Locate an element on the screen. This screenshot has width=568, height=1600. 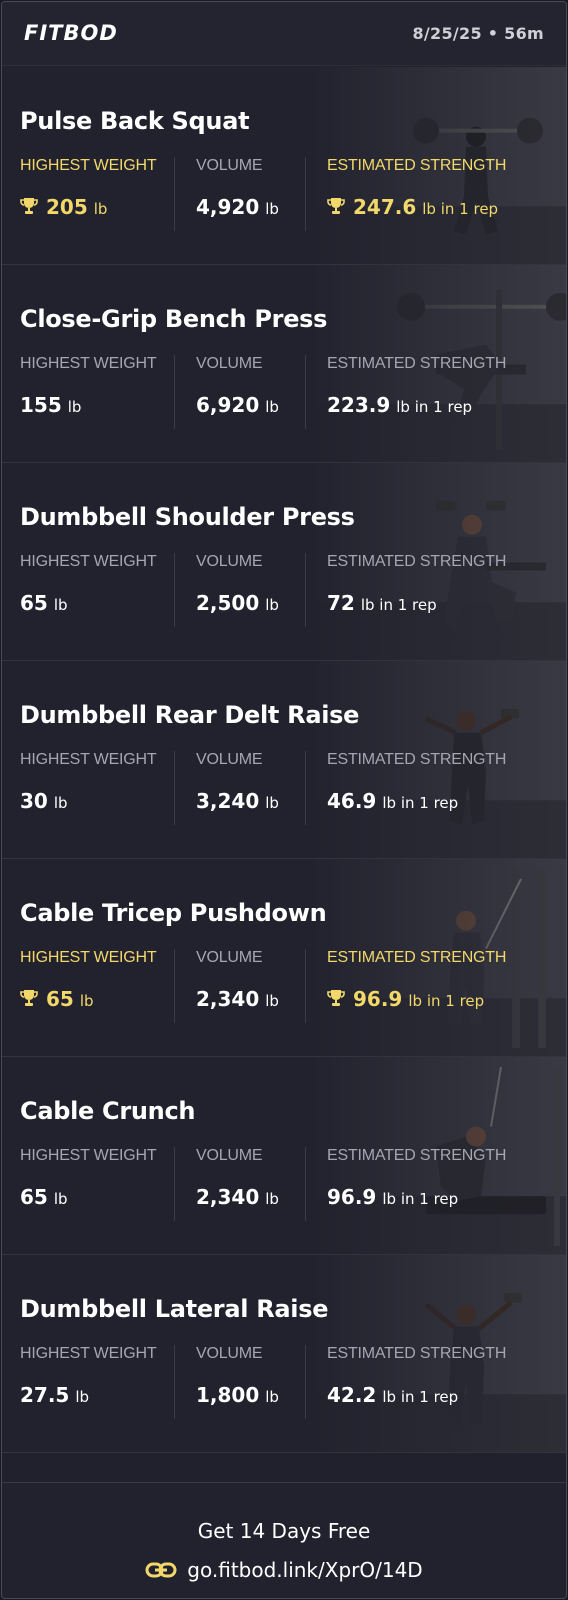
session-info: 8/25/25 • 56m is located at coordinates (478, 33).